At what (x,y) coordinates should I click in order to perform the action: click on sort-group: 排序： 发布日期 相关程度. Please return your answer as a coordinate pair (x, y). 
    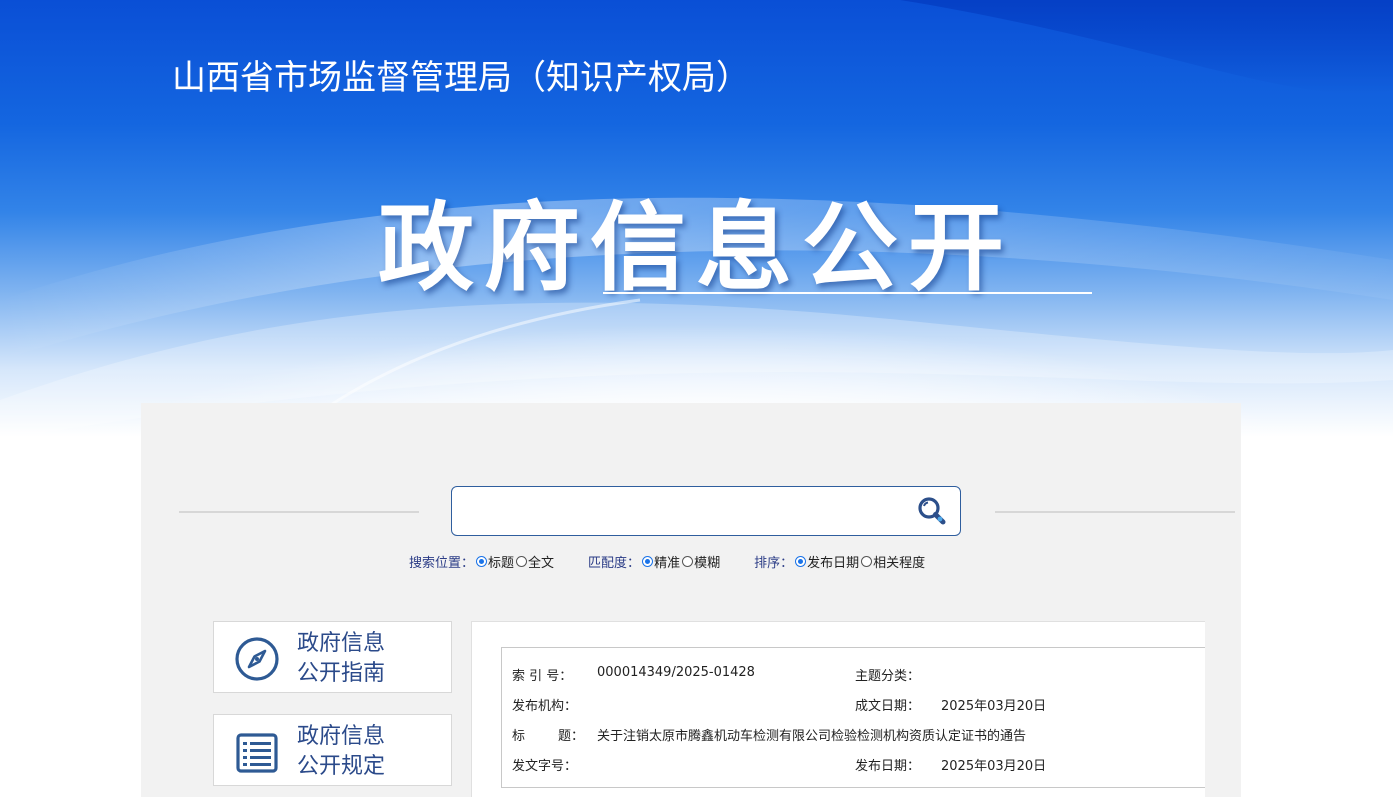
    Looking at the image, I should click on (839, 561).